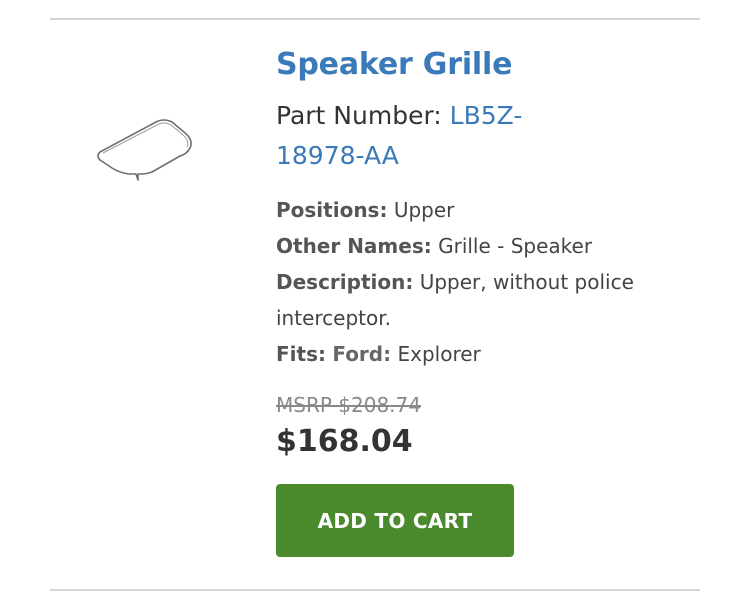 Image resolution: width=750 pixels, height=597 pixels. I want to click on sale-price: $168.04, so click(344, 441).